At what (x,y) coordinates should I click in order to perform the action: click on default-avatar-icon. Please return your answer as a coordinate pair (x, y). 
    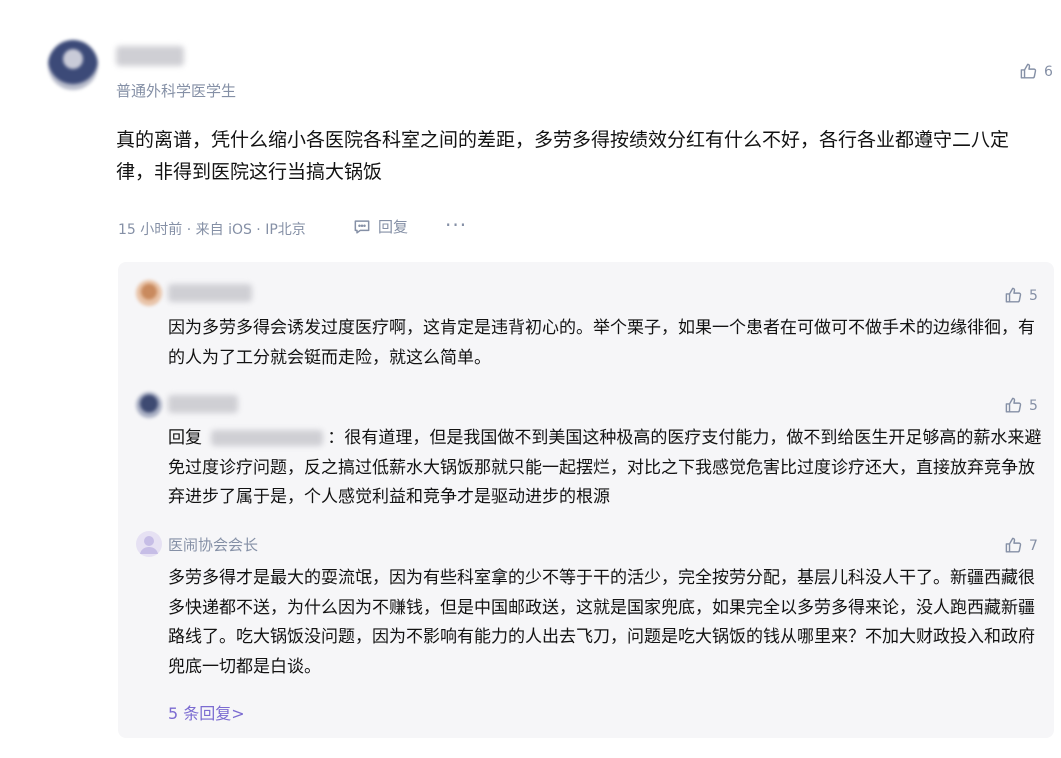
    Looking at the image, I should click on (149, 545).